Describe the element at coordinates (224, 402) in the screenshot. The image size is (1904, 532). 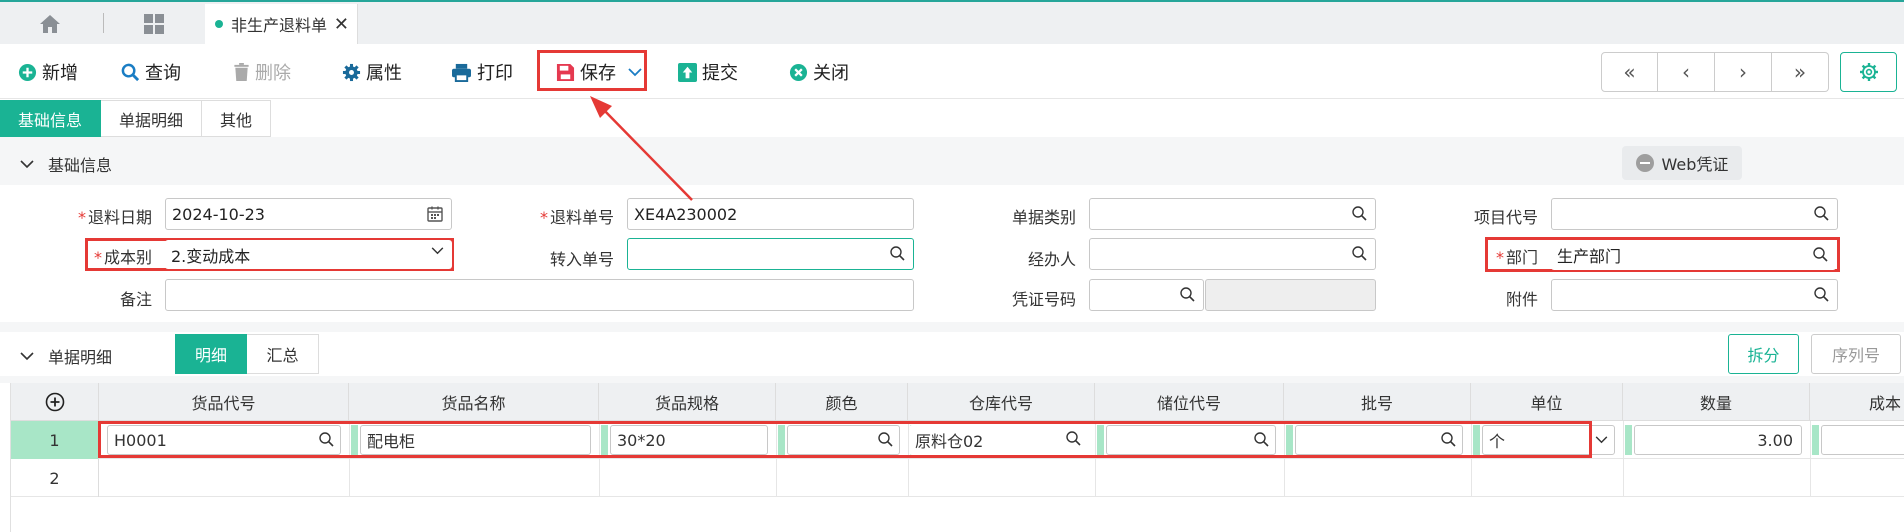
I see `header-item-code: 货品代号` at that location.